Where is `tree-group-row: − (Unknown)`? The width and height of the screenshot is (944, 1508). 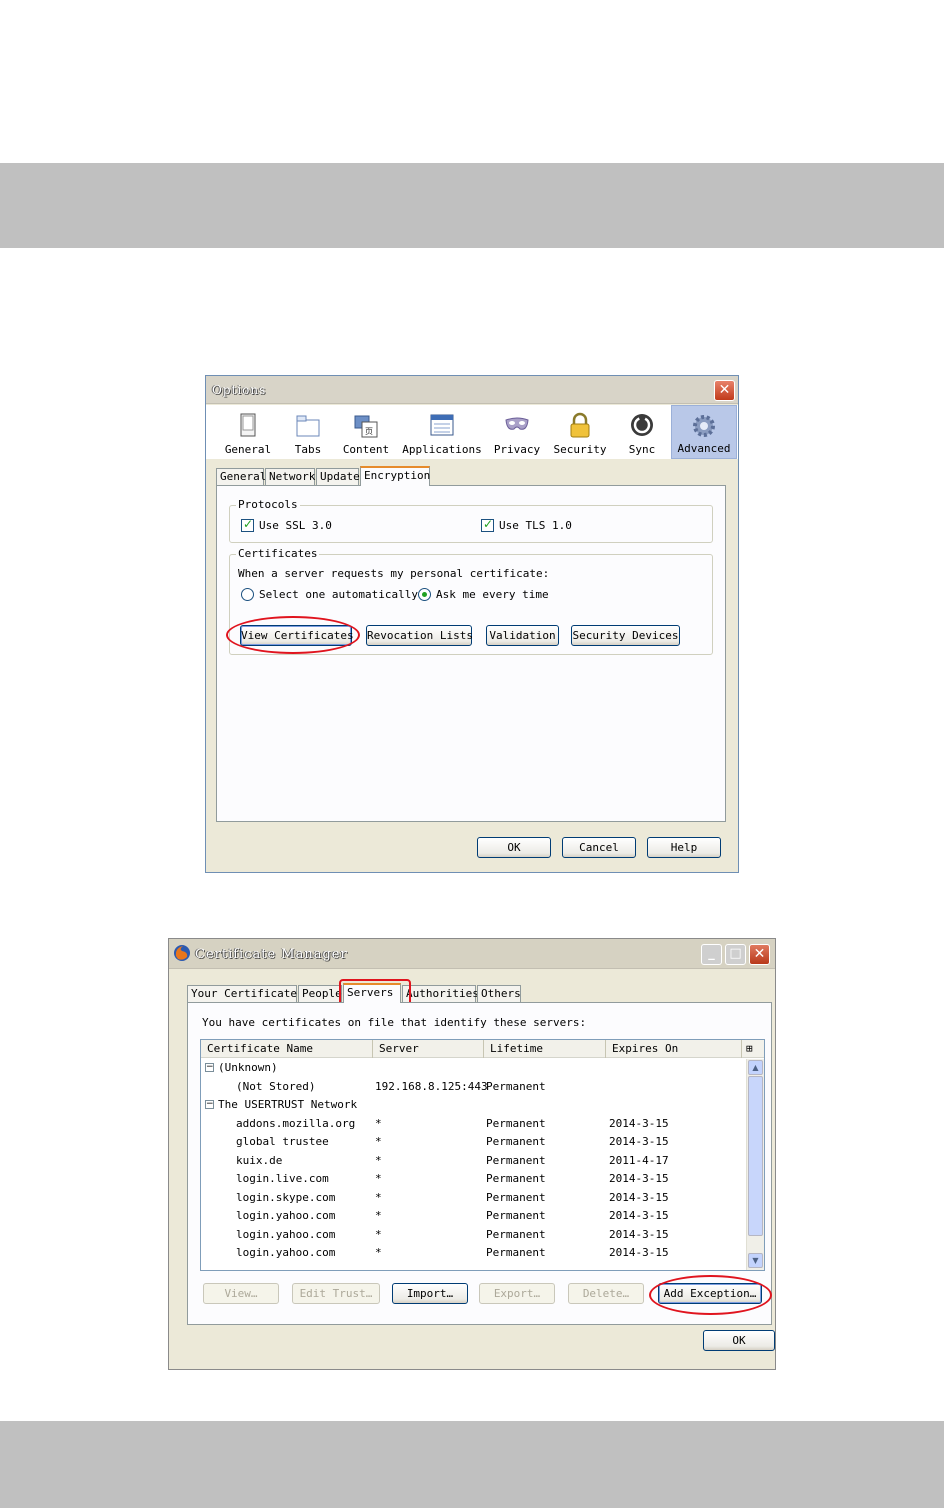 tree-group-row: − (Unknown) is located at coordinates (473, 1068).